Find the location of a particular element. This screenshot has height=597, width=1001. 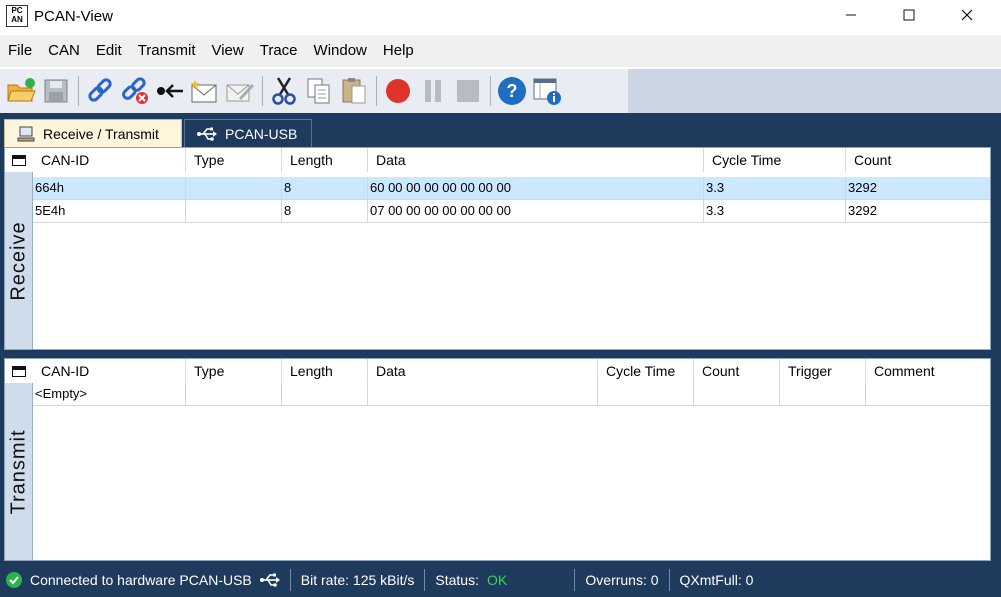

table-row: 5E4h 8 07 00 00 00 00 00 00 00 3.3 3292 is located at coordinates (511, 211).